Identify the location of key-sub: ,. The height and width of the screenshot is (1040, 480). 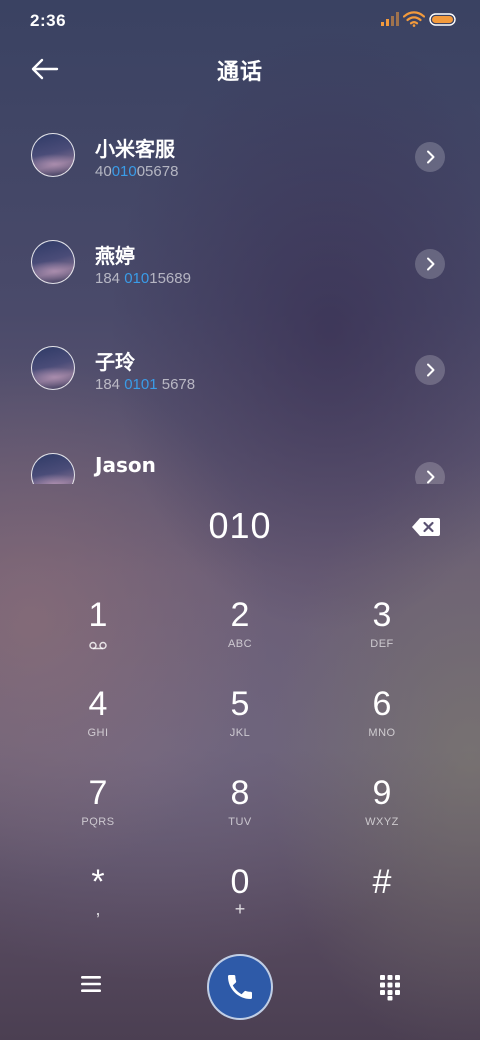
(98, 909).